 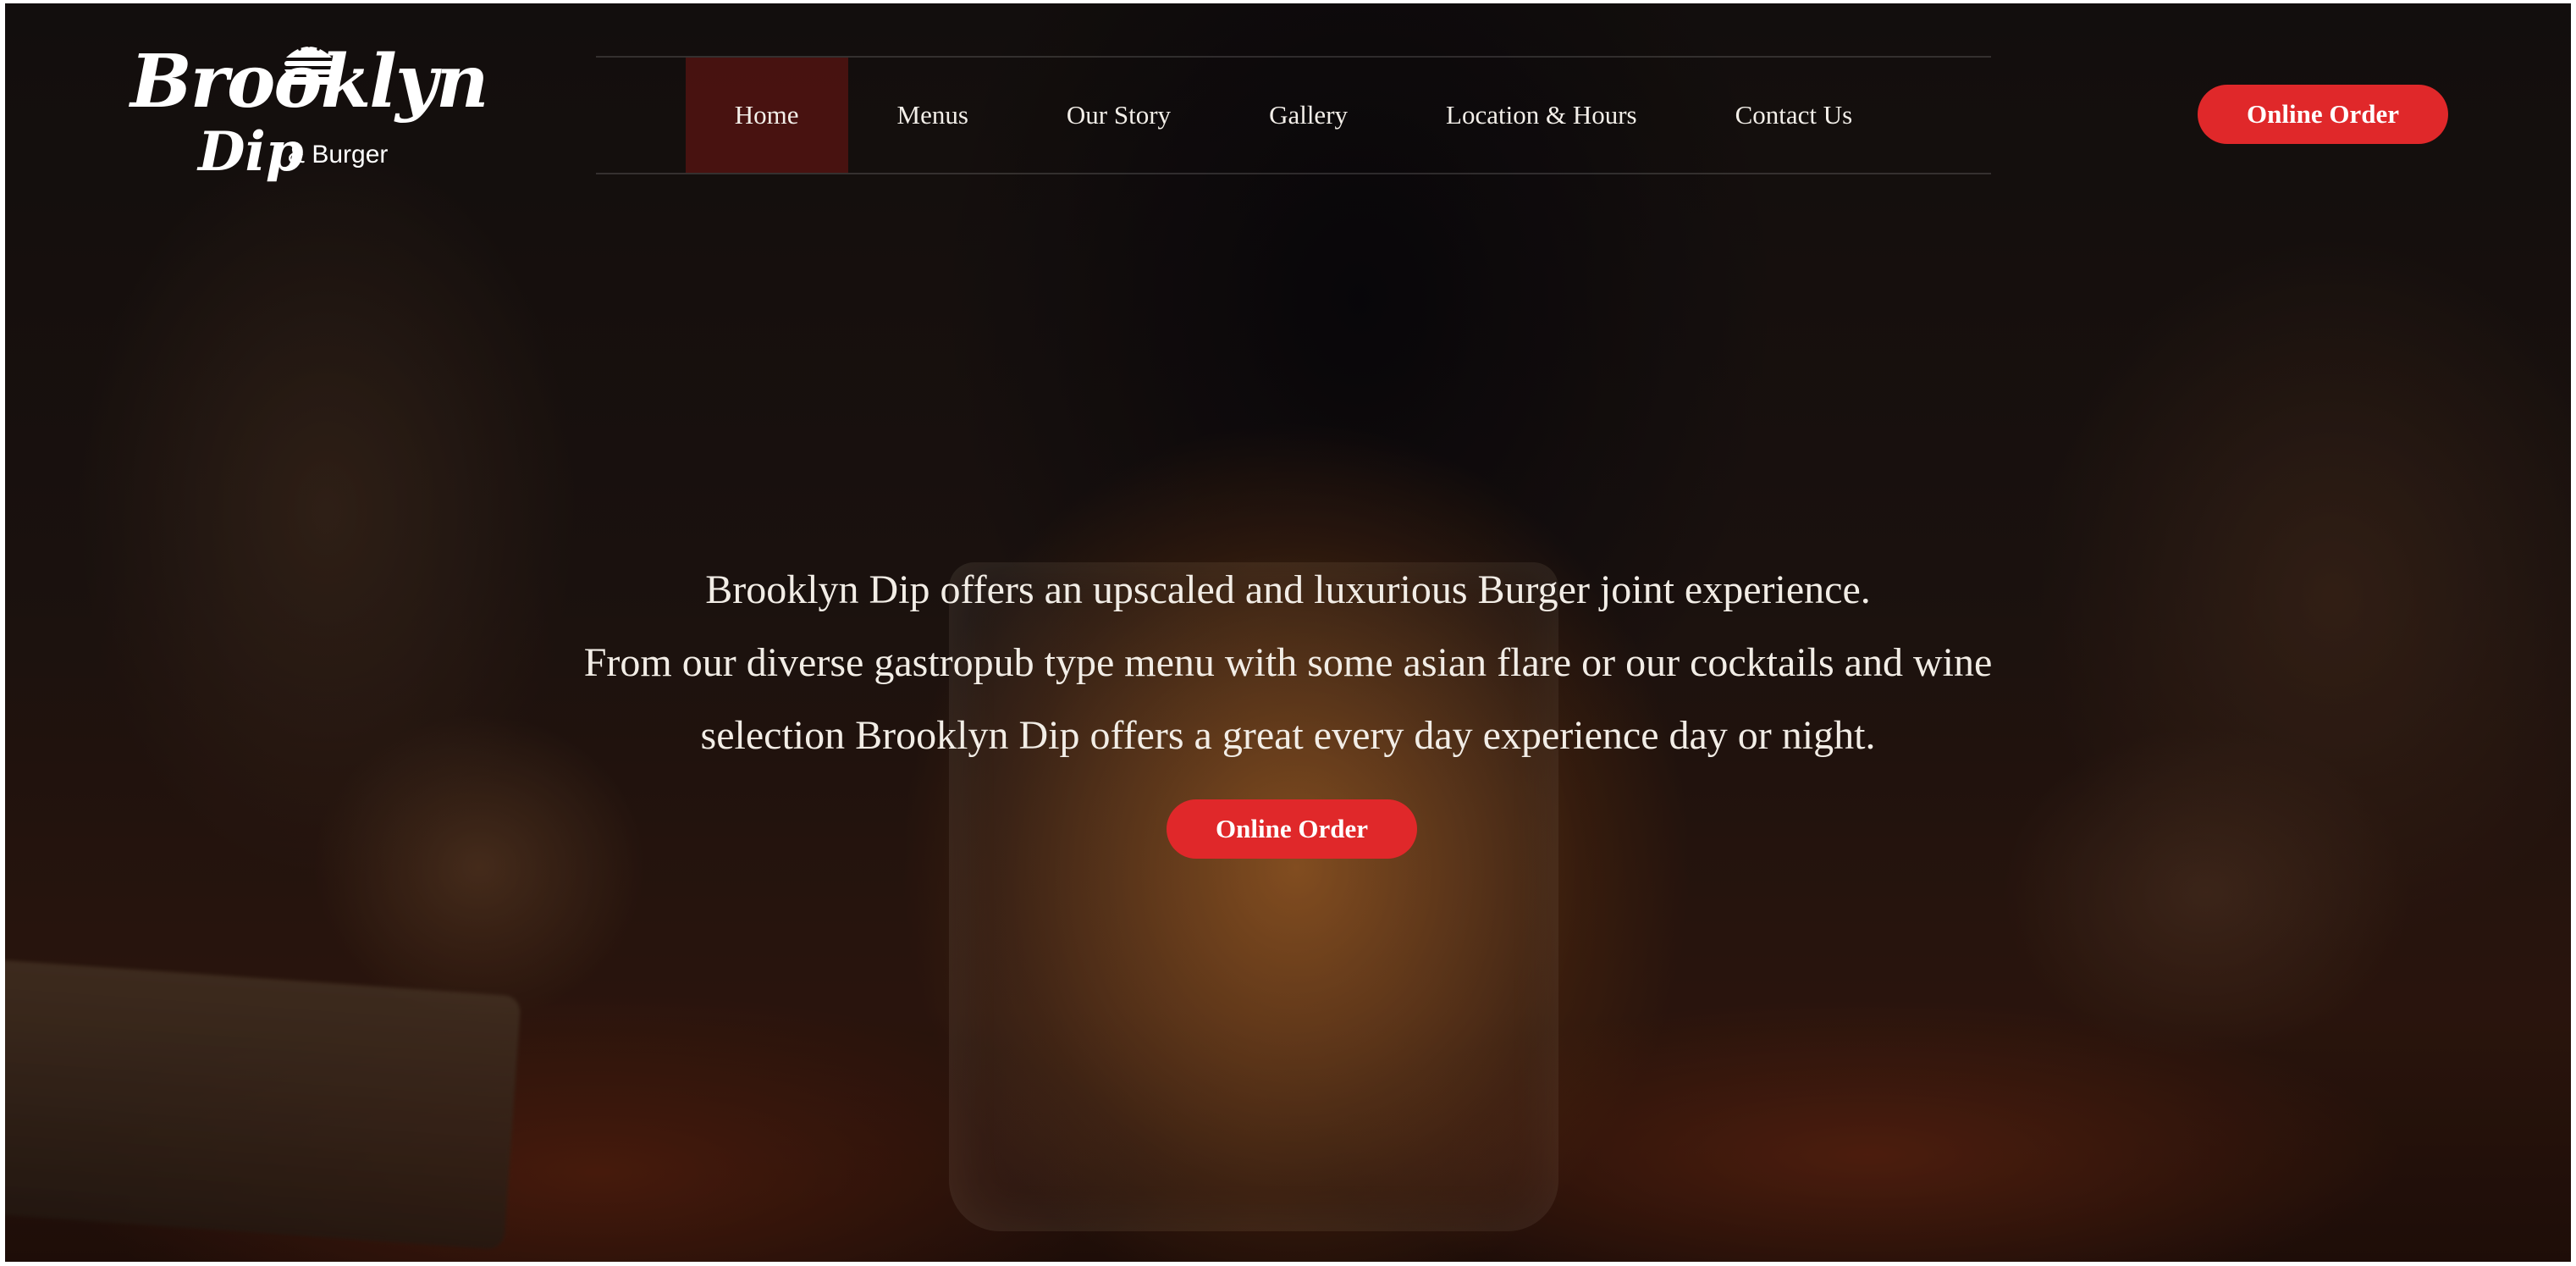 I want to click on nav-item-location-hours: Location & Hours, so click(x=1542, y=116).